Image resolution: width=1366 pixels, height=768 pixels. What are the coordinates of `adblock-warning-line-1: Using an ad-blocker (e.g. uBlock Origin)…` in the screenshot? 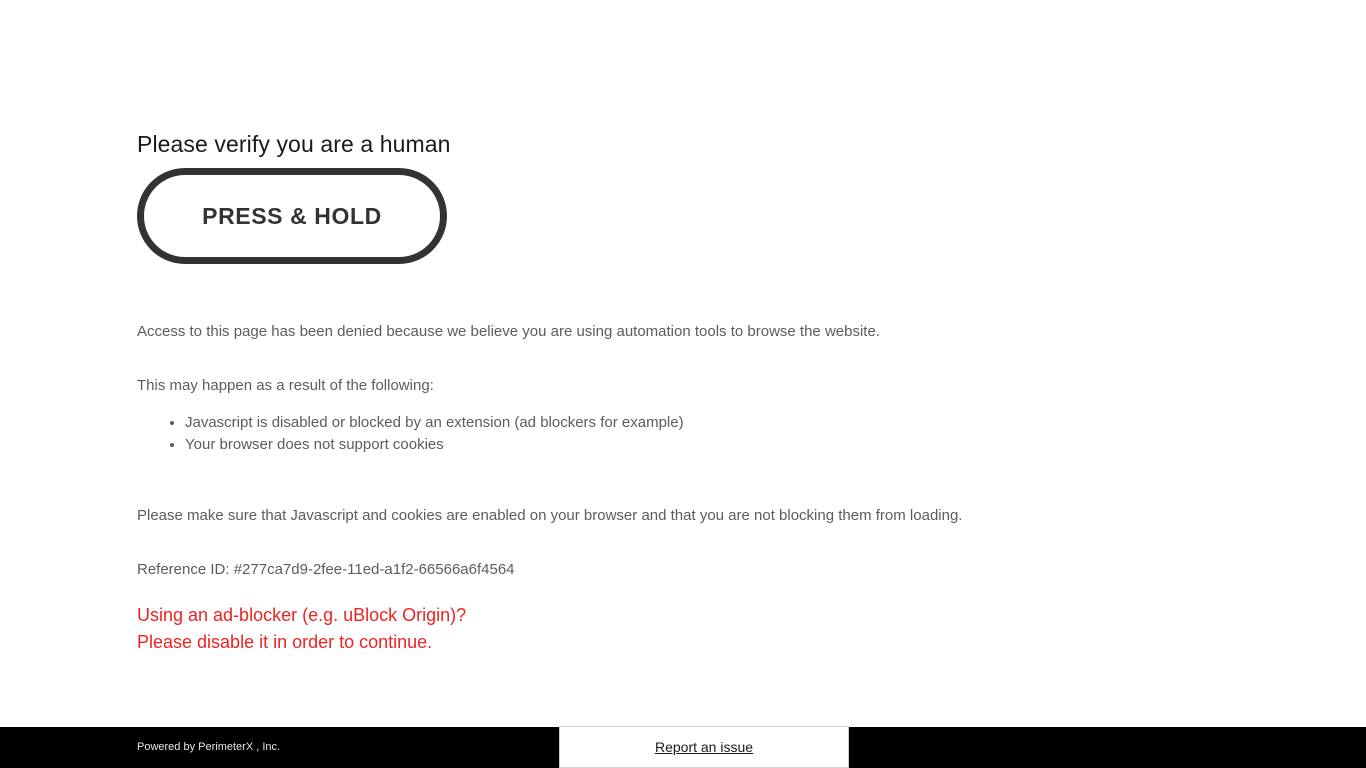 It's located at (302, 615).